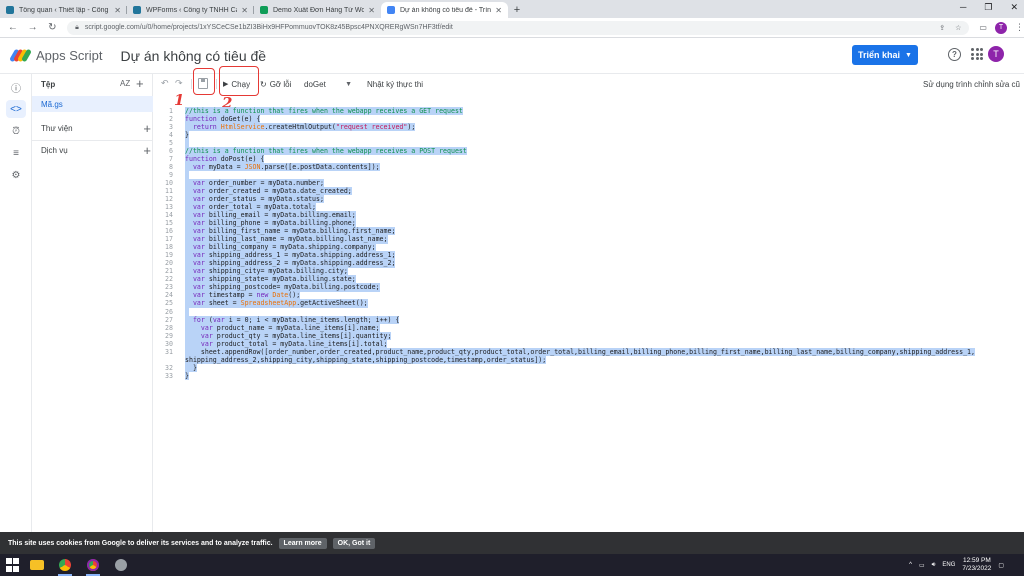  I want to click on notification-icon: ▢, so click(1001, 565).